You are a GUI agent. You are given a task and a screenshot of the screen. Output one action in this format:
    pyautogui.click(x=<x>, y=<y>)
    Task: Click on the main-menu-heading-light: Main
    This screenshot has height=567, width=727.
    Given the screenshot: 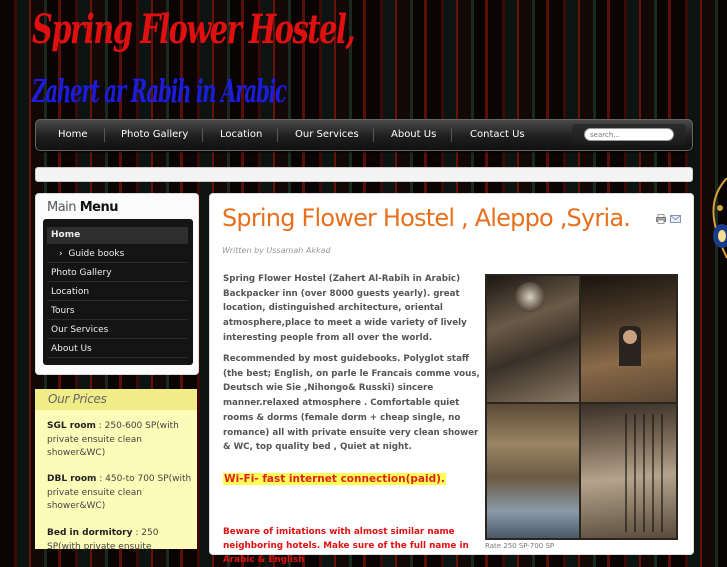 What is the action you would take?
    pyautogui.click(x=62, y=207)
    